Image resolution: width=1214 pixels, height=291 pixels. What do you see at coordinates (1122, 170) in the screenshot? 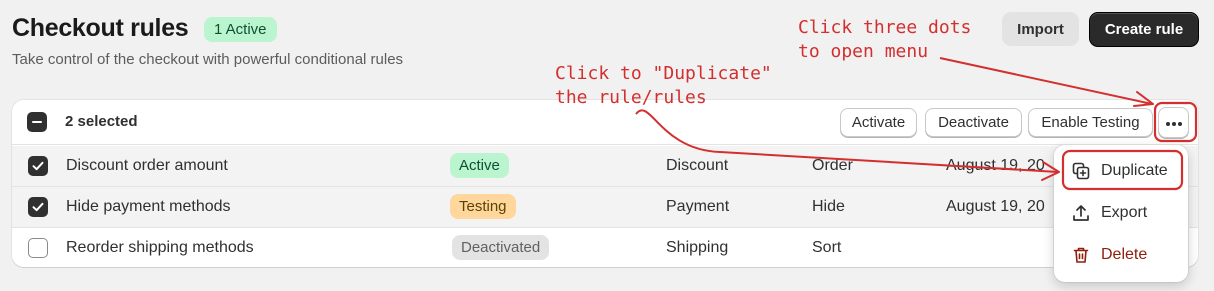
I see `highlight-box-duplicate` at bounding box center [1122, 170].